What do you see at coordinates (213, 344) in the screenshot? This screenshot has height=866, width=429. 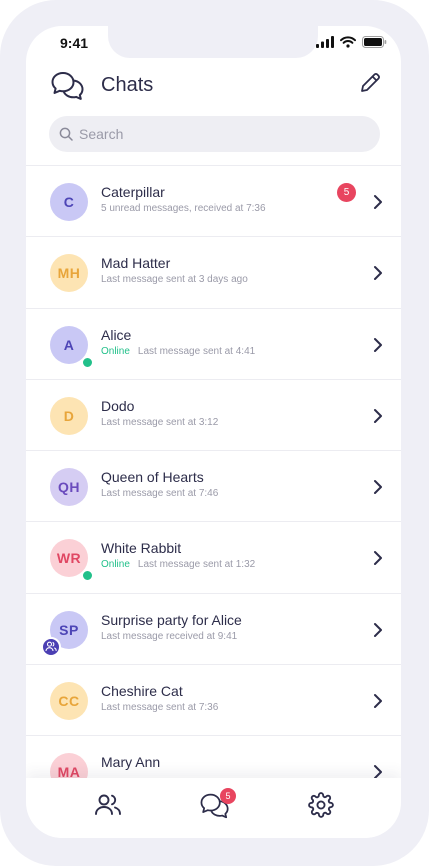 I see `chat-row: A Alice Online Last message sent at 4:41` at bounding box center [213, 344].